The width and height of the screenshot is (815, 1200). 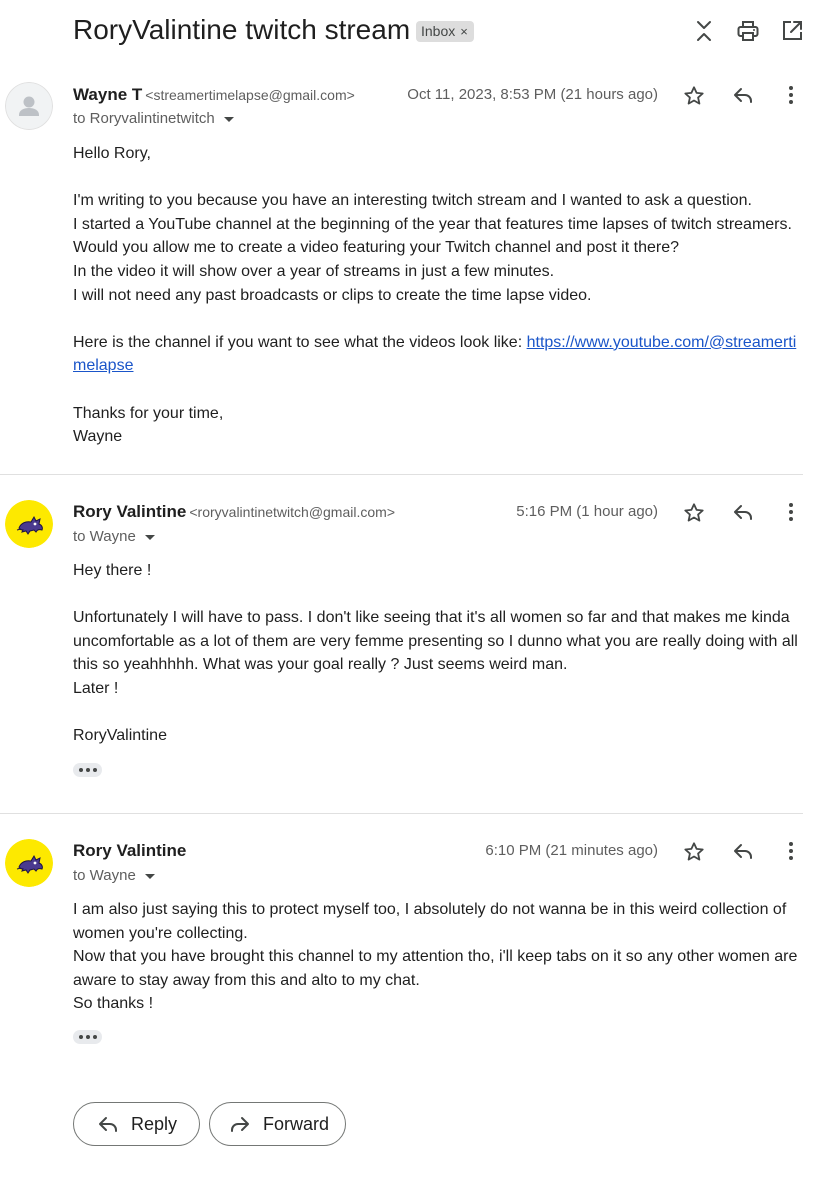 What do you see at coordinates (748, 31) in the screenshot?
I see `print-icon` at bounding box center [748, 31].